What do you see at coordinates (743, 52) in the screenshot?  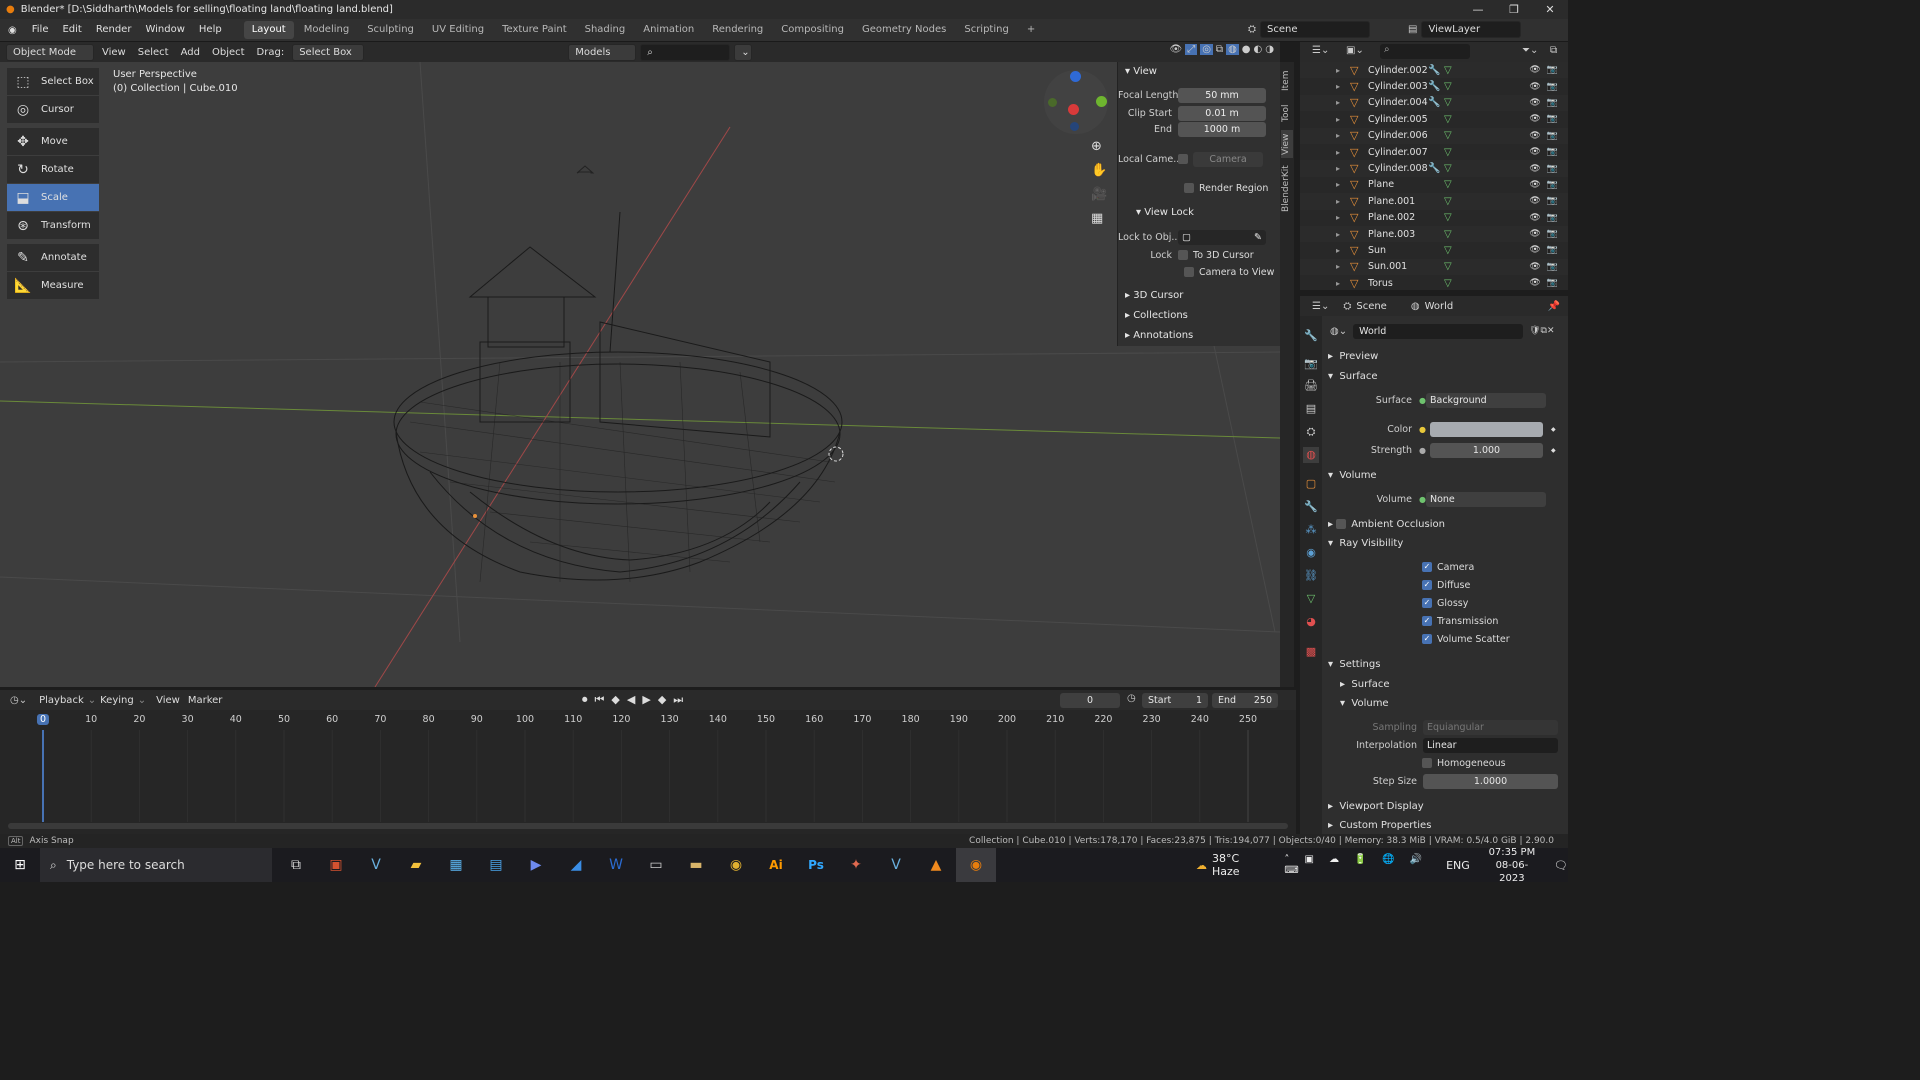 I see `search-options-dropdown: ⌄` at bounding box center [743, 52].